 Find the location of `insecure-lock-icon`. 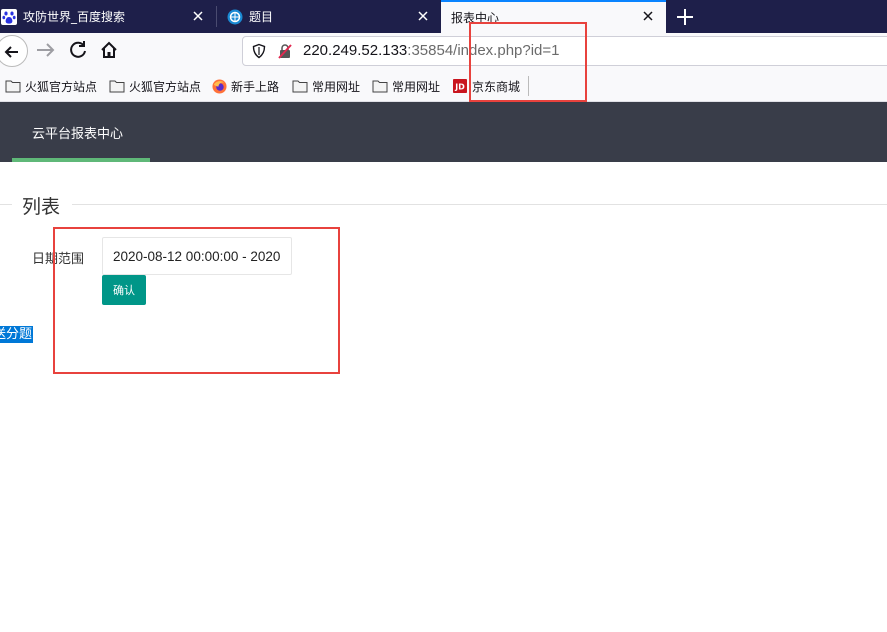

insecure-lock-icon is located at coordinates (285, 51).